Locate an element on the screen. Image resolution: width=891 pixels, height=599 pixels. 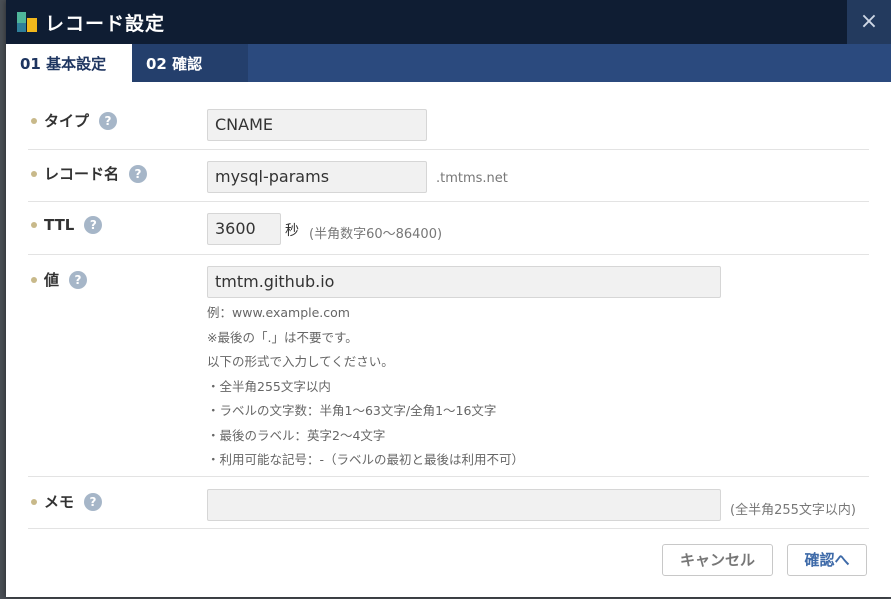
value-note-line: ・最後のラベル：英字2〜4文字 is located at coordinates (296, 435).